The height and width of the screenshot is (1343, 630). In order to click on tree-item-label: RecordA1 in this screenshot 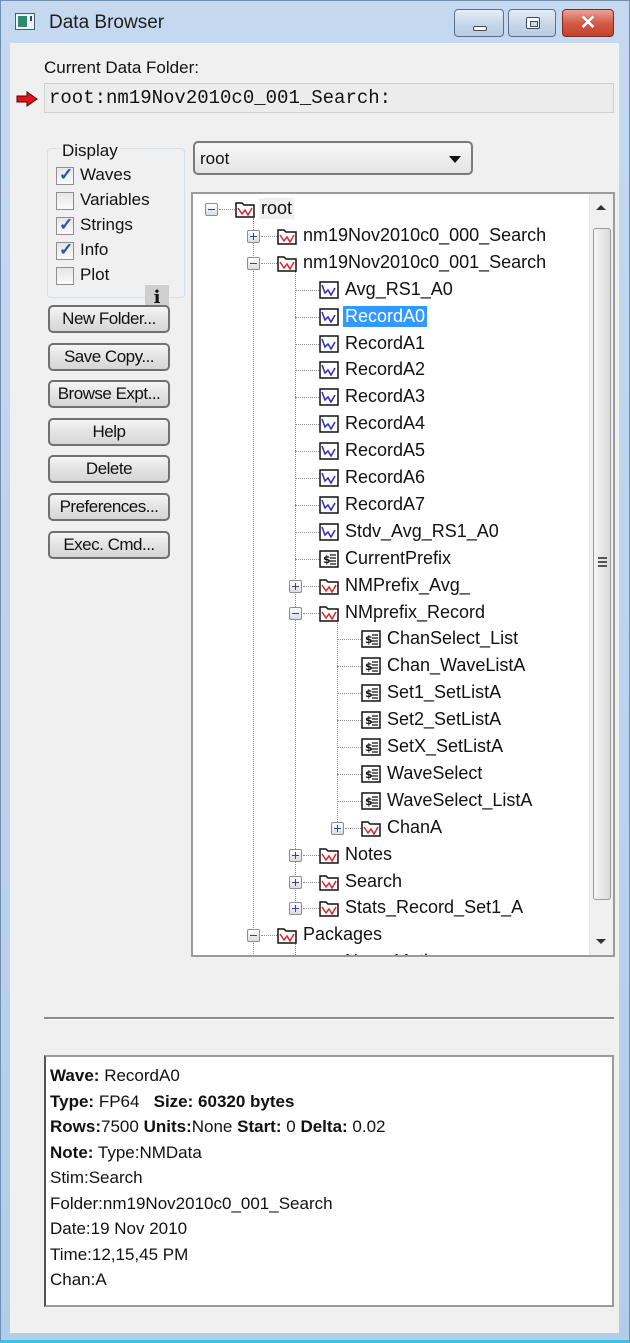, I will do `click(385, 342)`.